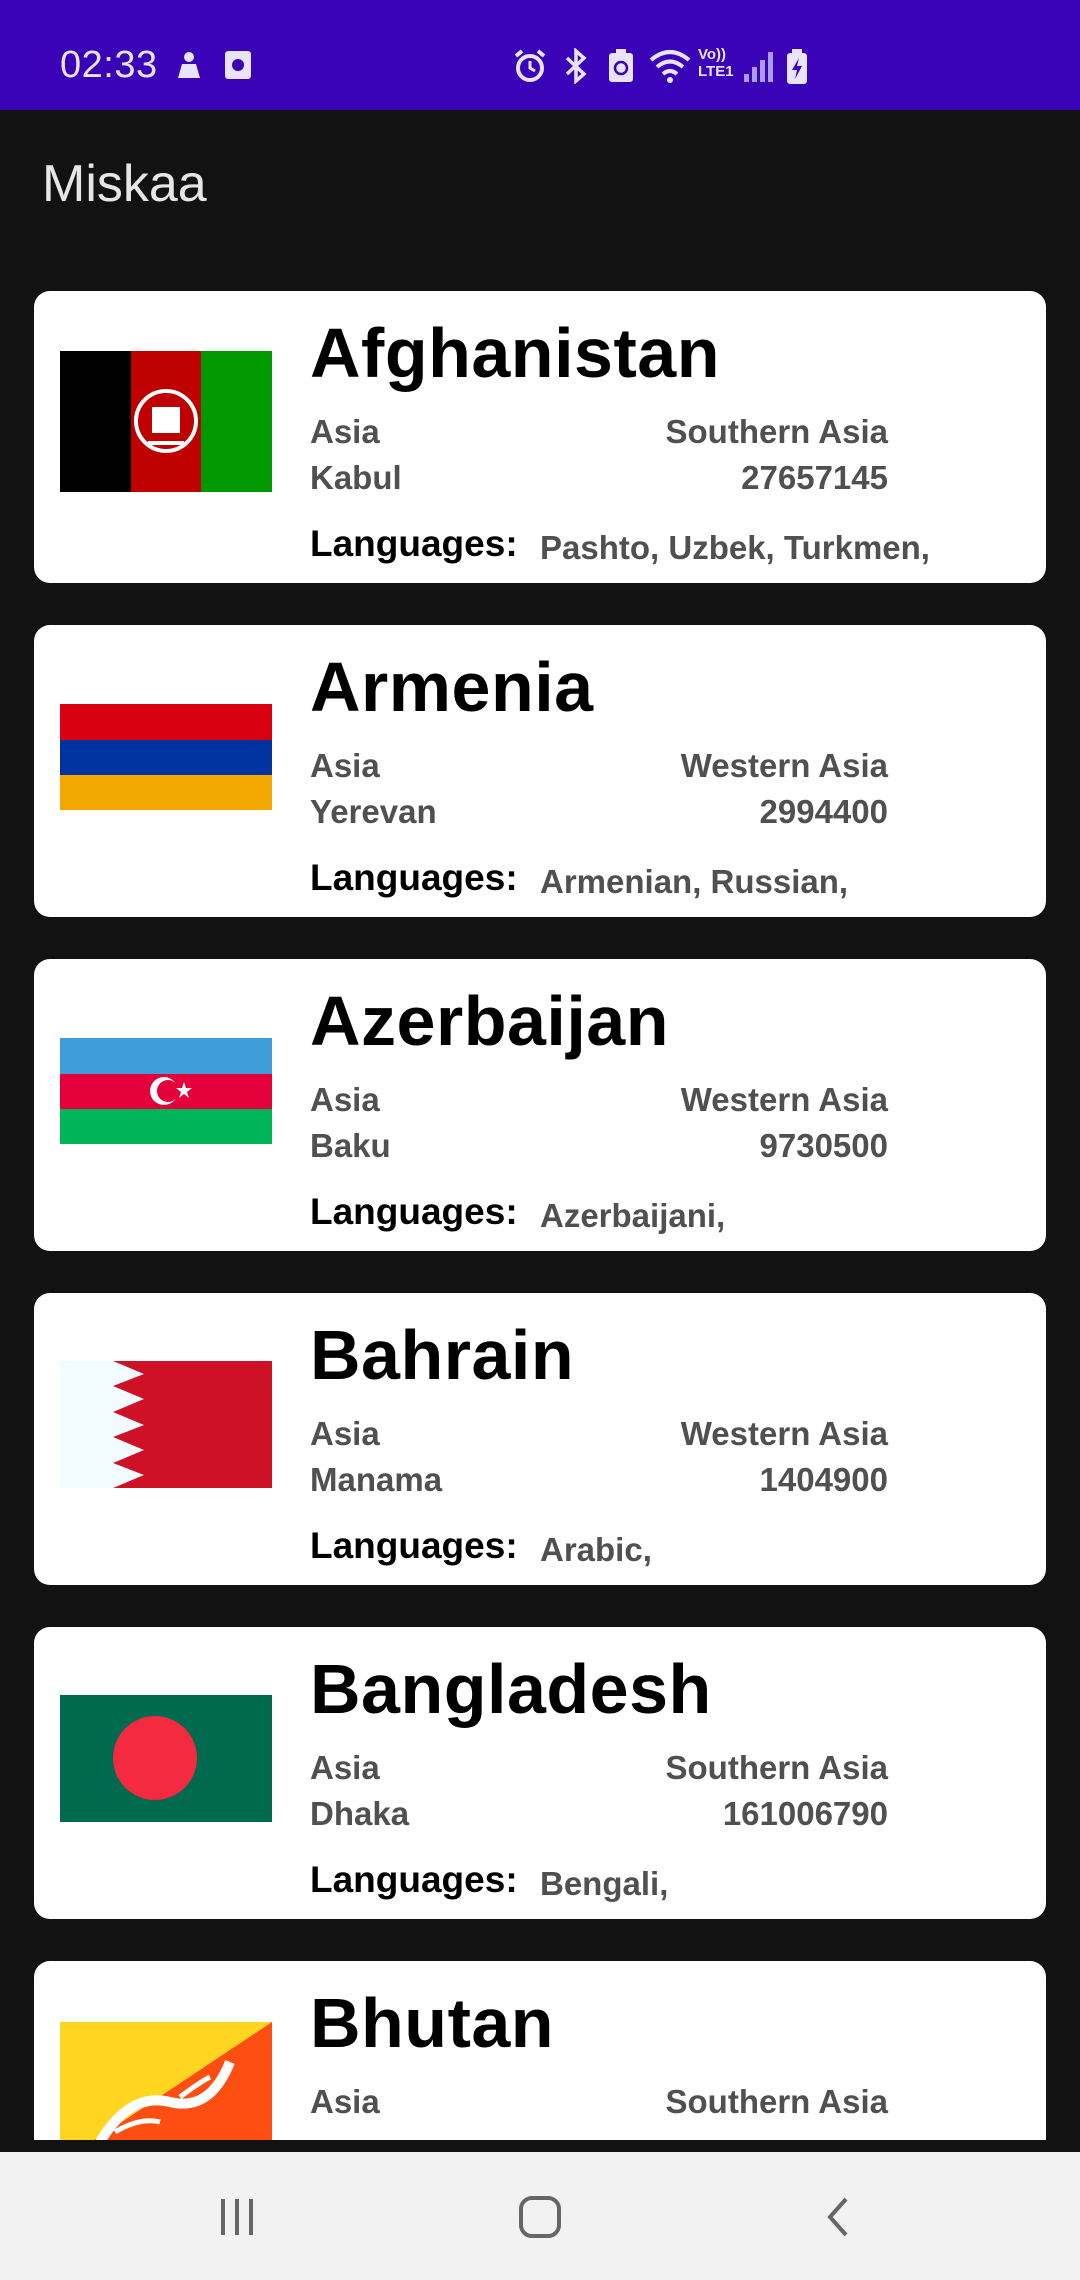 This screenshot has height=2280, width=1080. What do you see at coordinates (694, 881) in the screenshot?
I see `country-languages: Armenian, Russian,` at bounding box center [694, 881].